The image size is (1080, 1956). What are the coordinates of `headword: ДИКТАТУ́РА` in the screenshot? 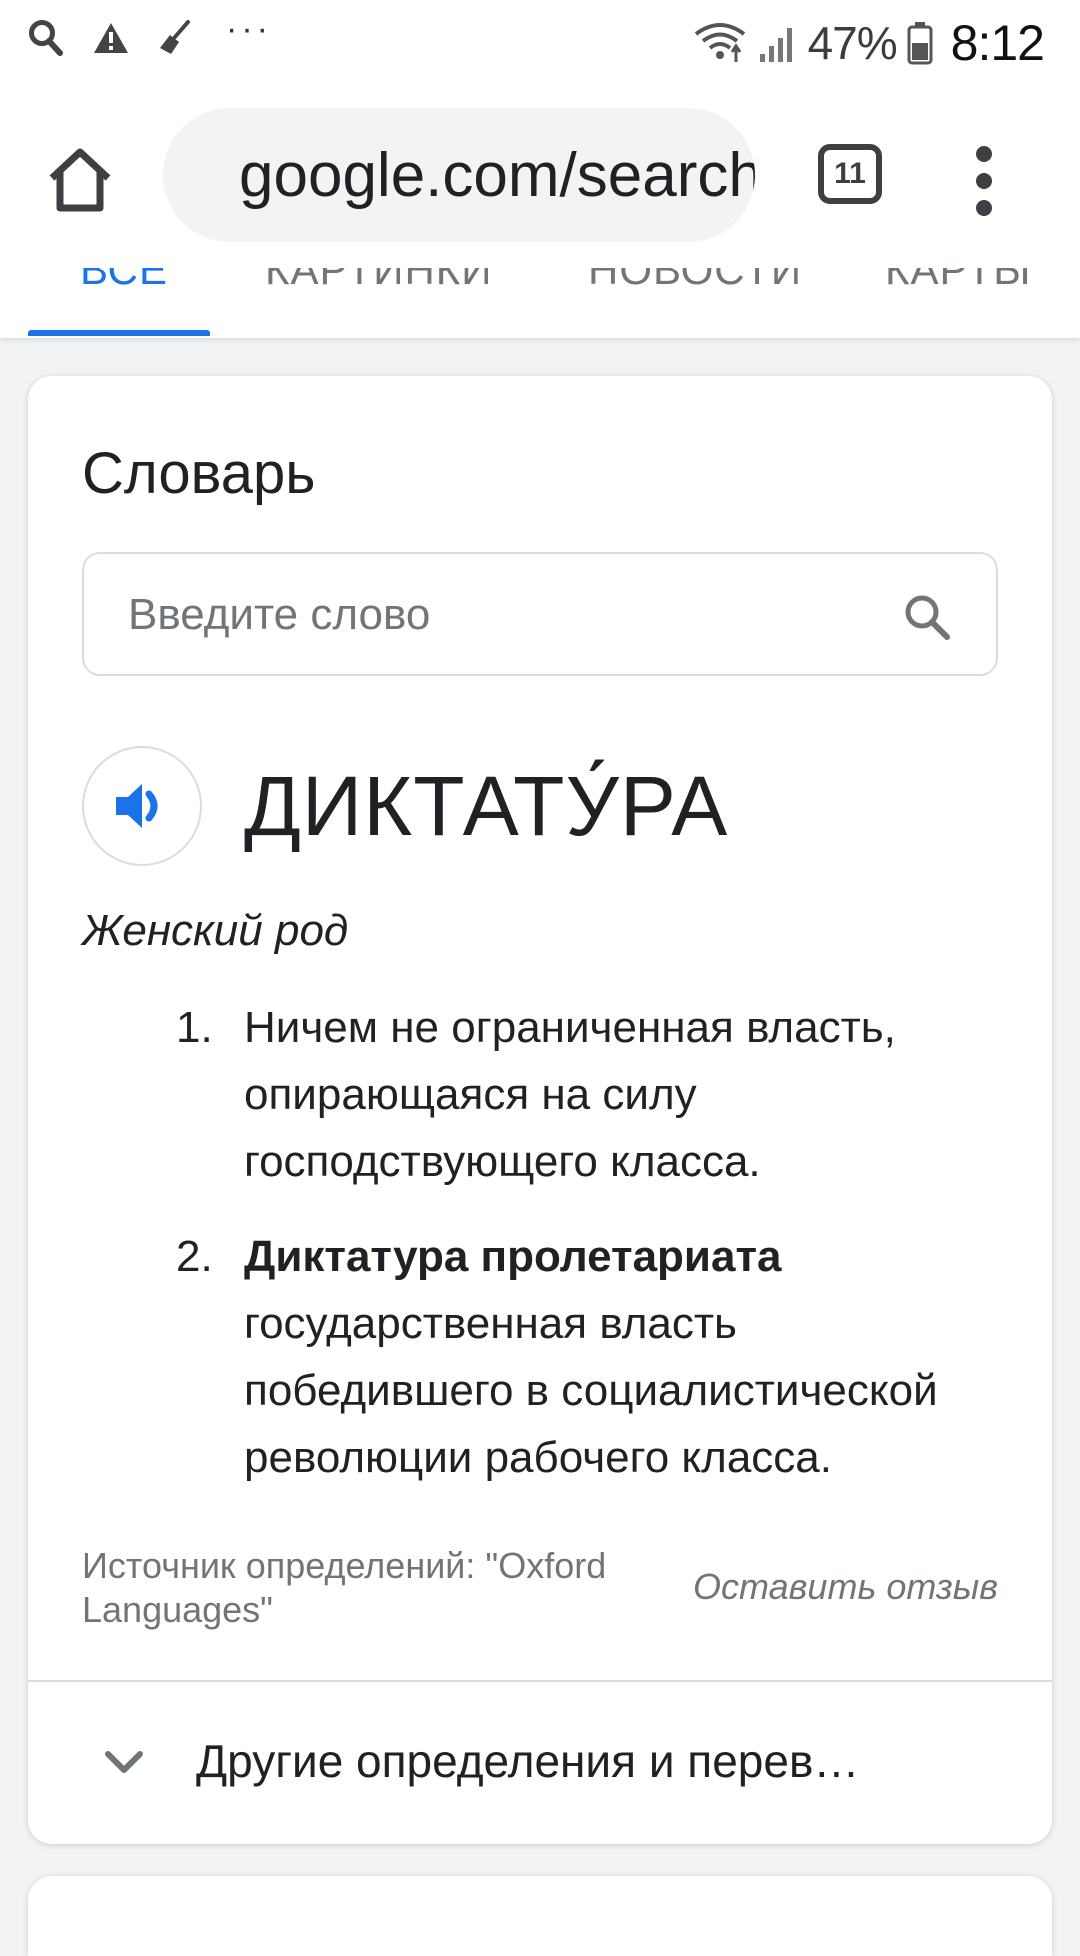 It's located at (486, 806).